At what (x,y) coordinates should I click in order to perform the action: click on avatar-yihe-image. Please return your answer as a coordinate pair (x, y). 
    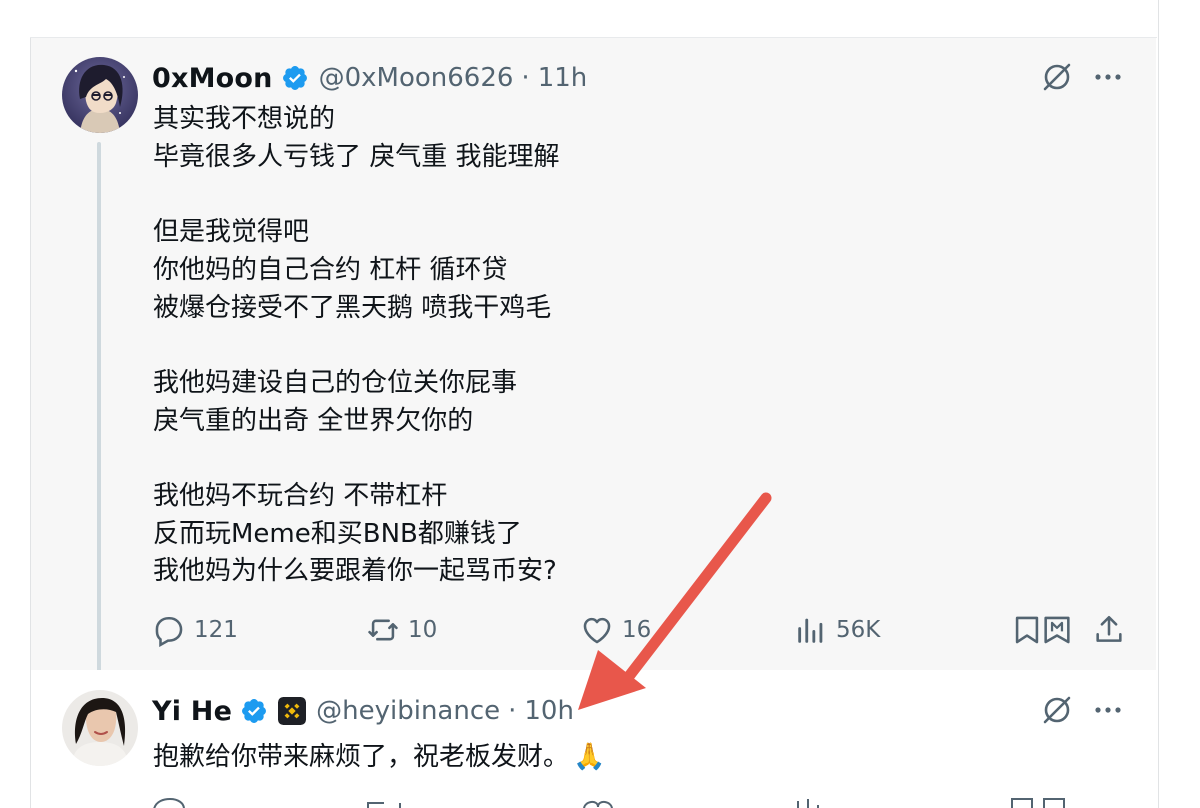
    Looking at the image, I should click on (100, 728).